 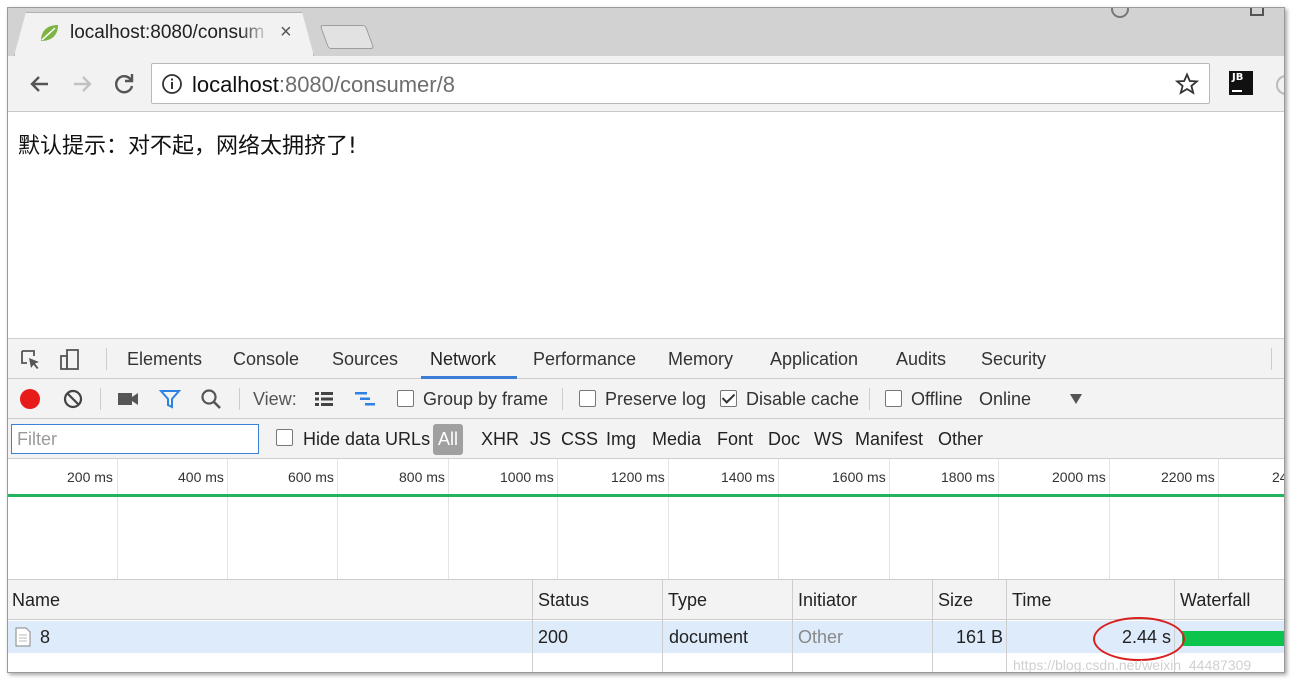 I want to click on inspect-element-icon, so click(x=31, y=360).